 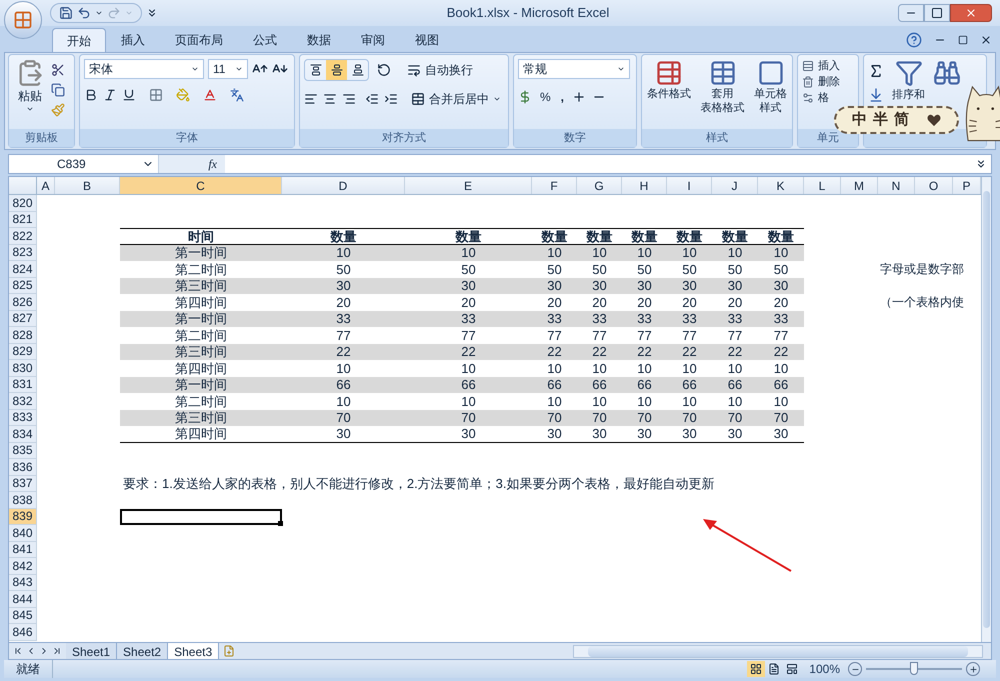 What do you see at coordinates (855, 669) in the screenshot?
I see `zoom-out-button` at bounding box center [855, 669].